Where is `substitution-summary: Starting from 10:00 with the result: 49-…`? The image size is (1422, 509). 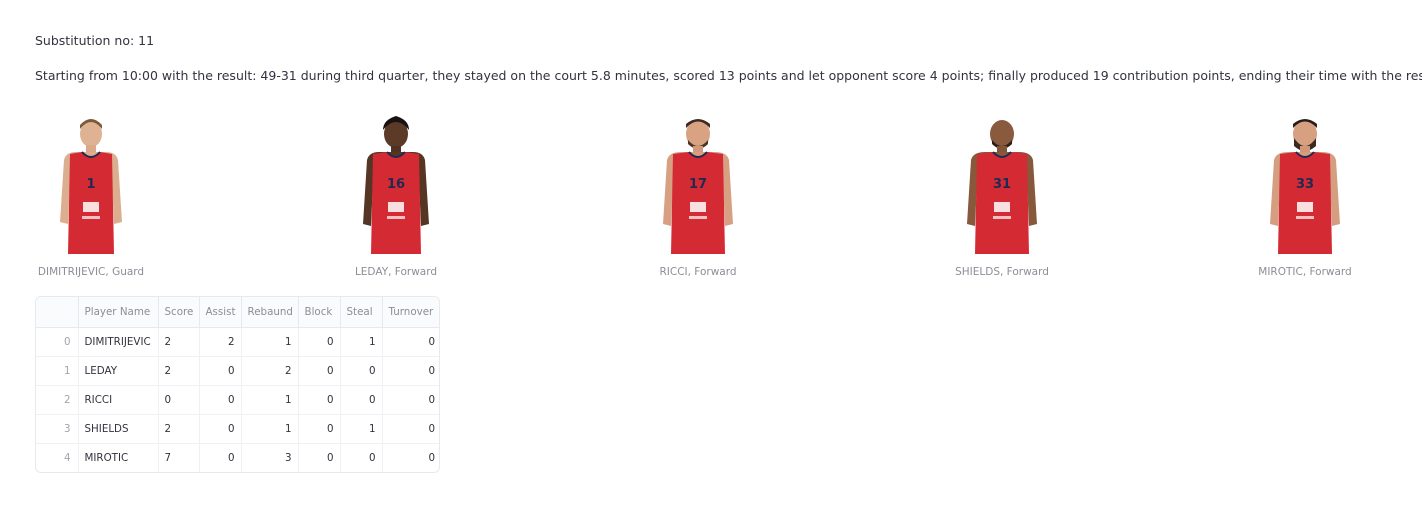
substitution-summary: Starting from 10:00 with the result: 49-… is located at coordinates (728, 75).